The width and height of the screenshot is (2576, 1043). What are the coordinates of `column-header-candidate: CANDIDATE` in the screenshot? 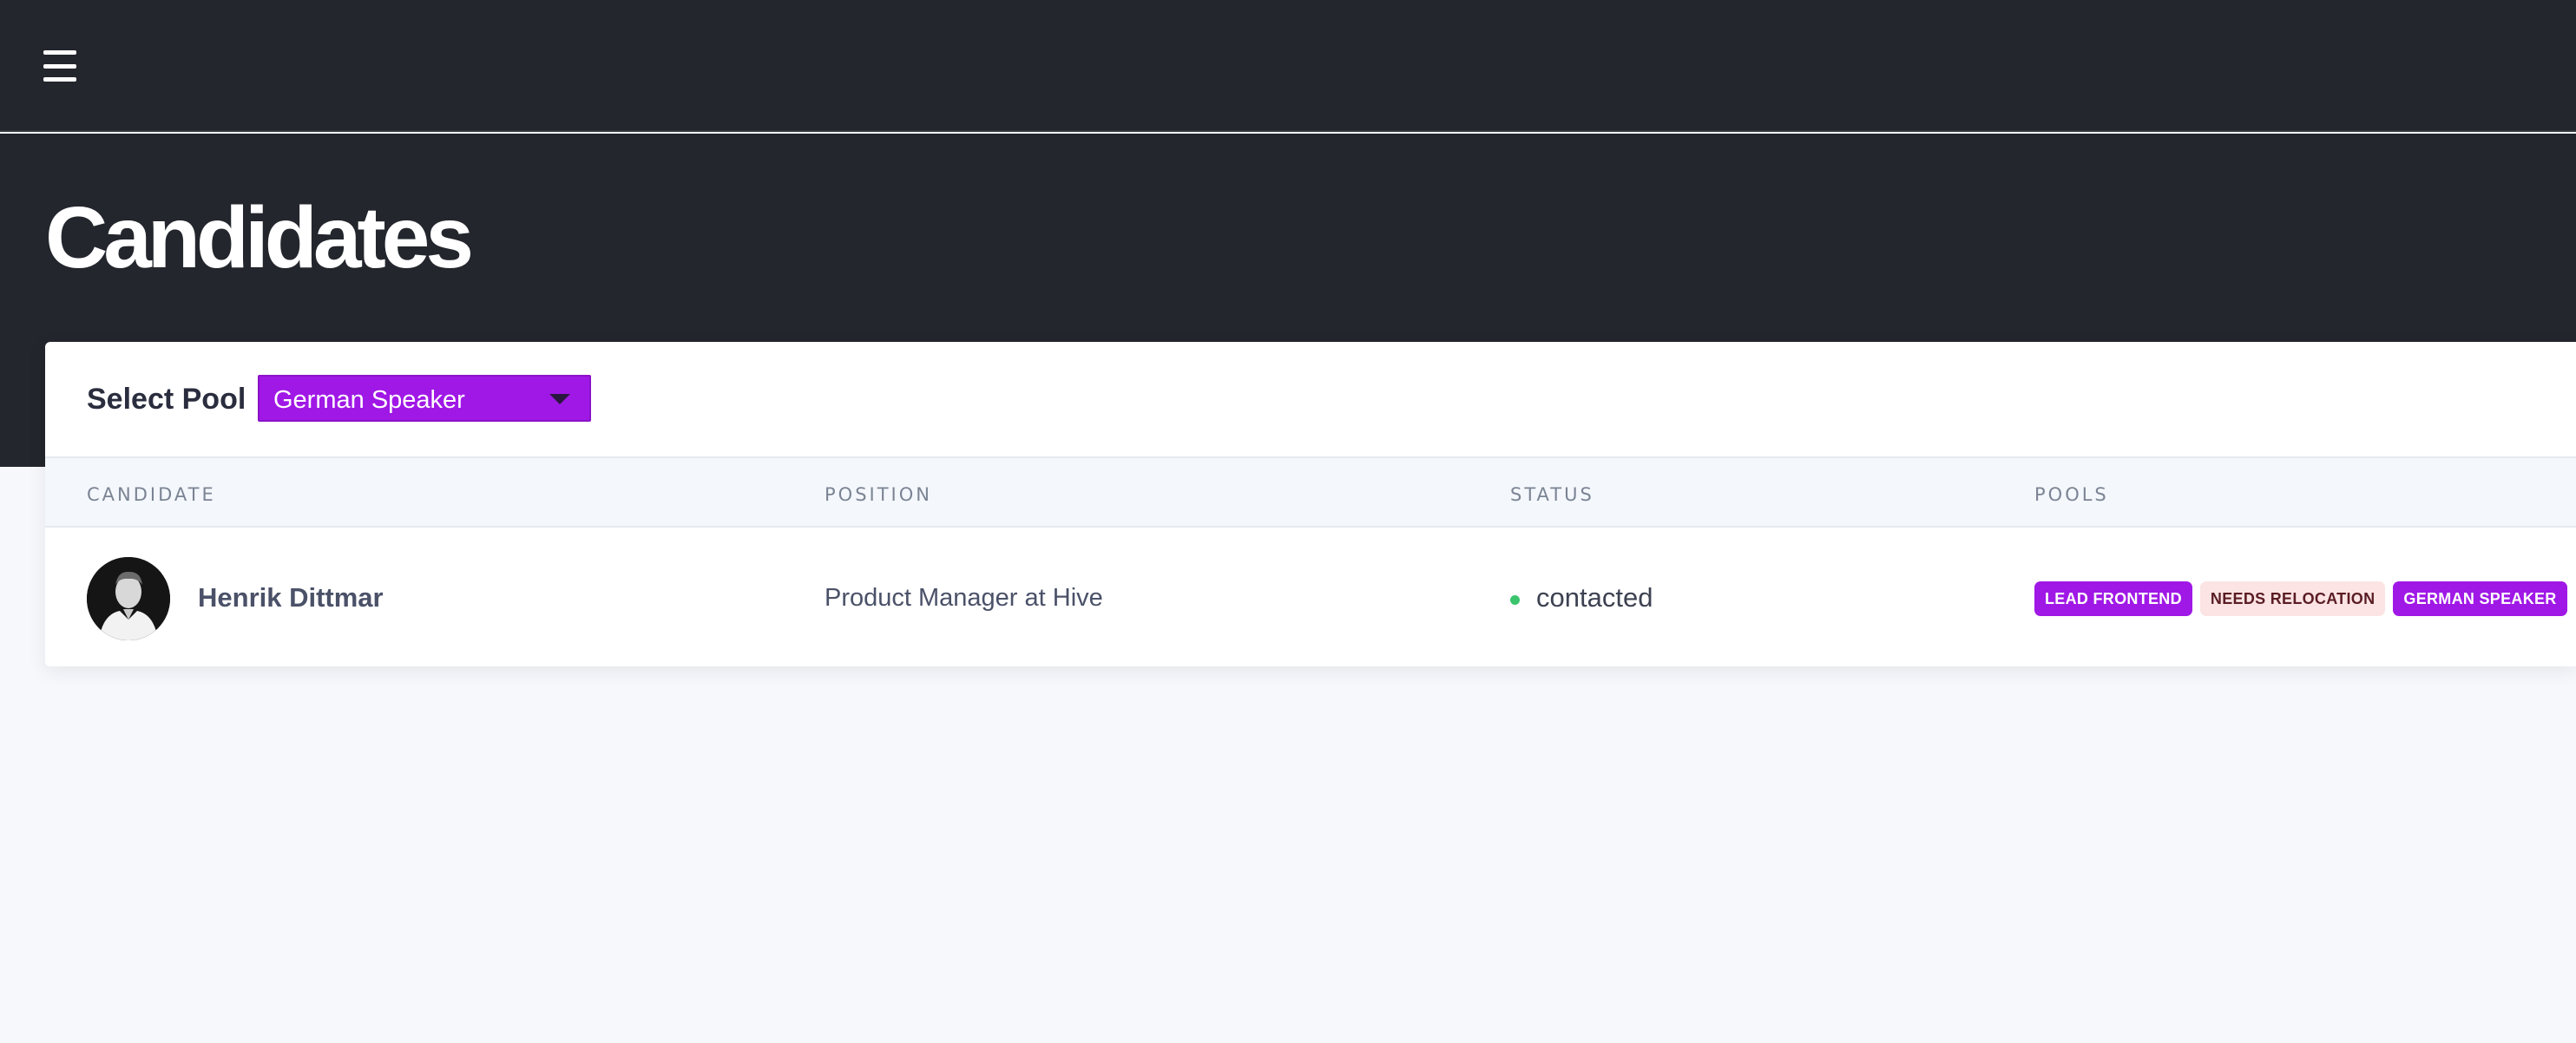 It's located at (152, 494).